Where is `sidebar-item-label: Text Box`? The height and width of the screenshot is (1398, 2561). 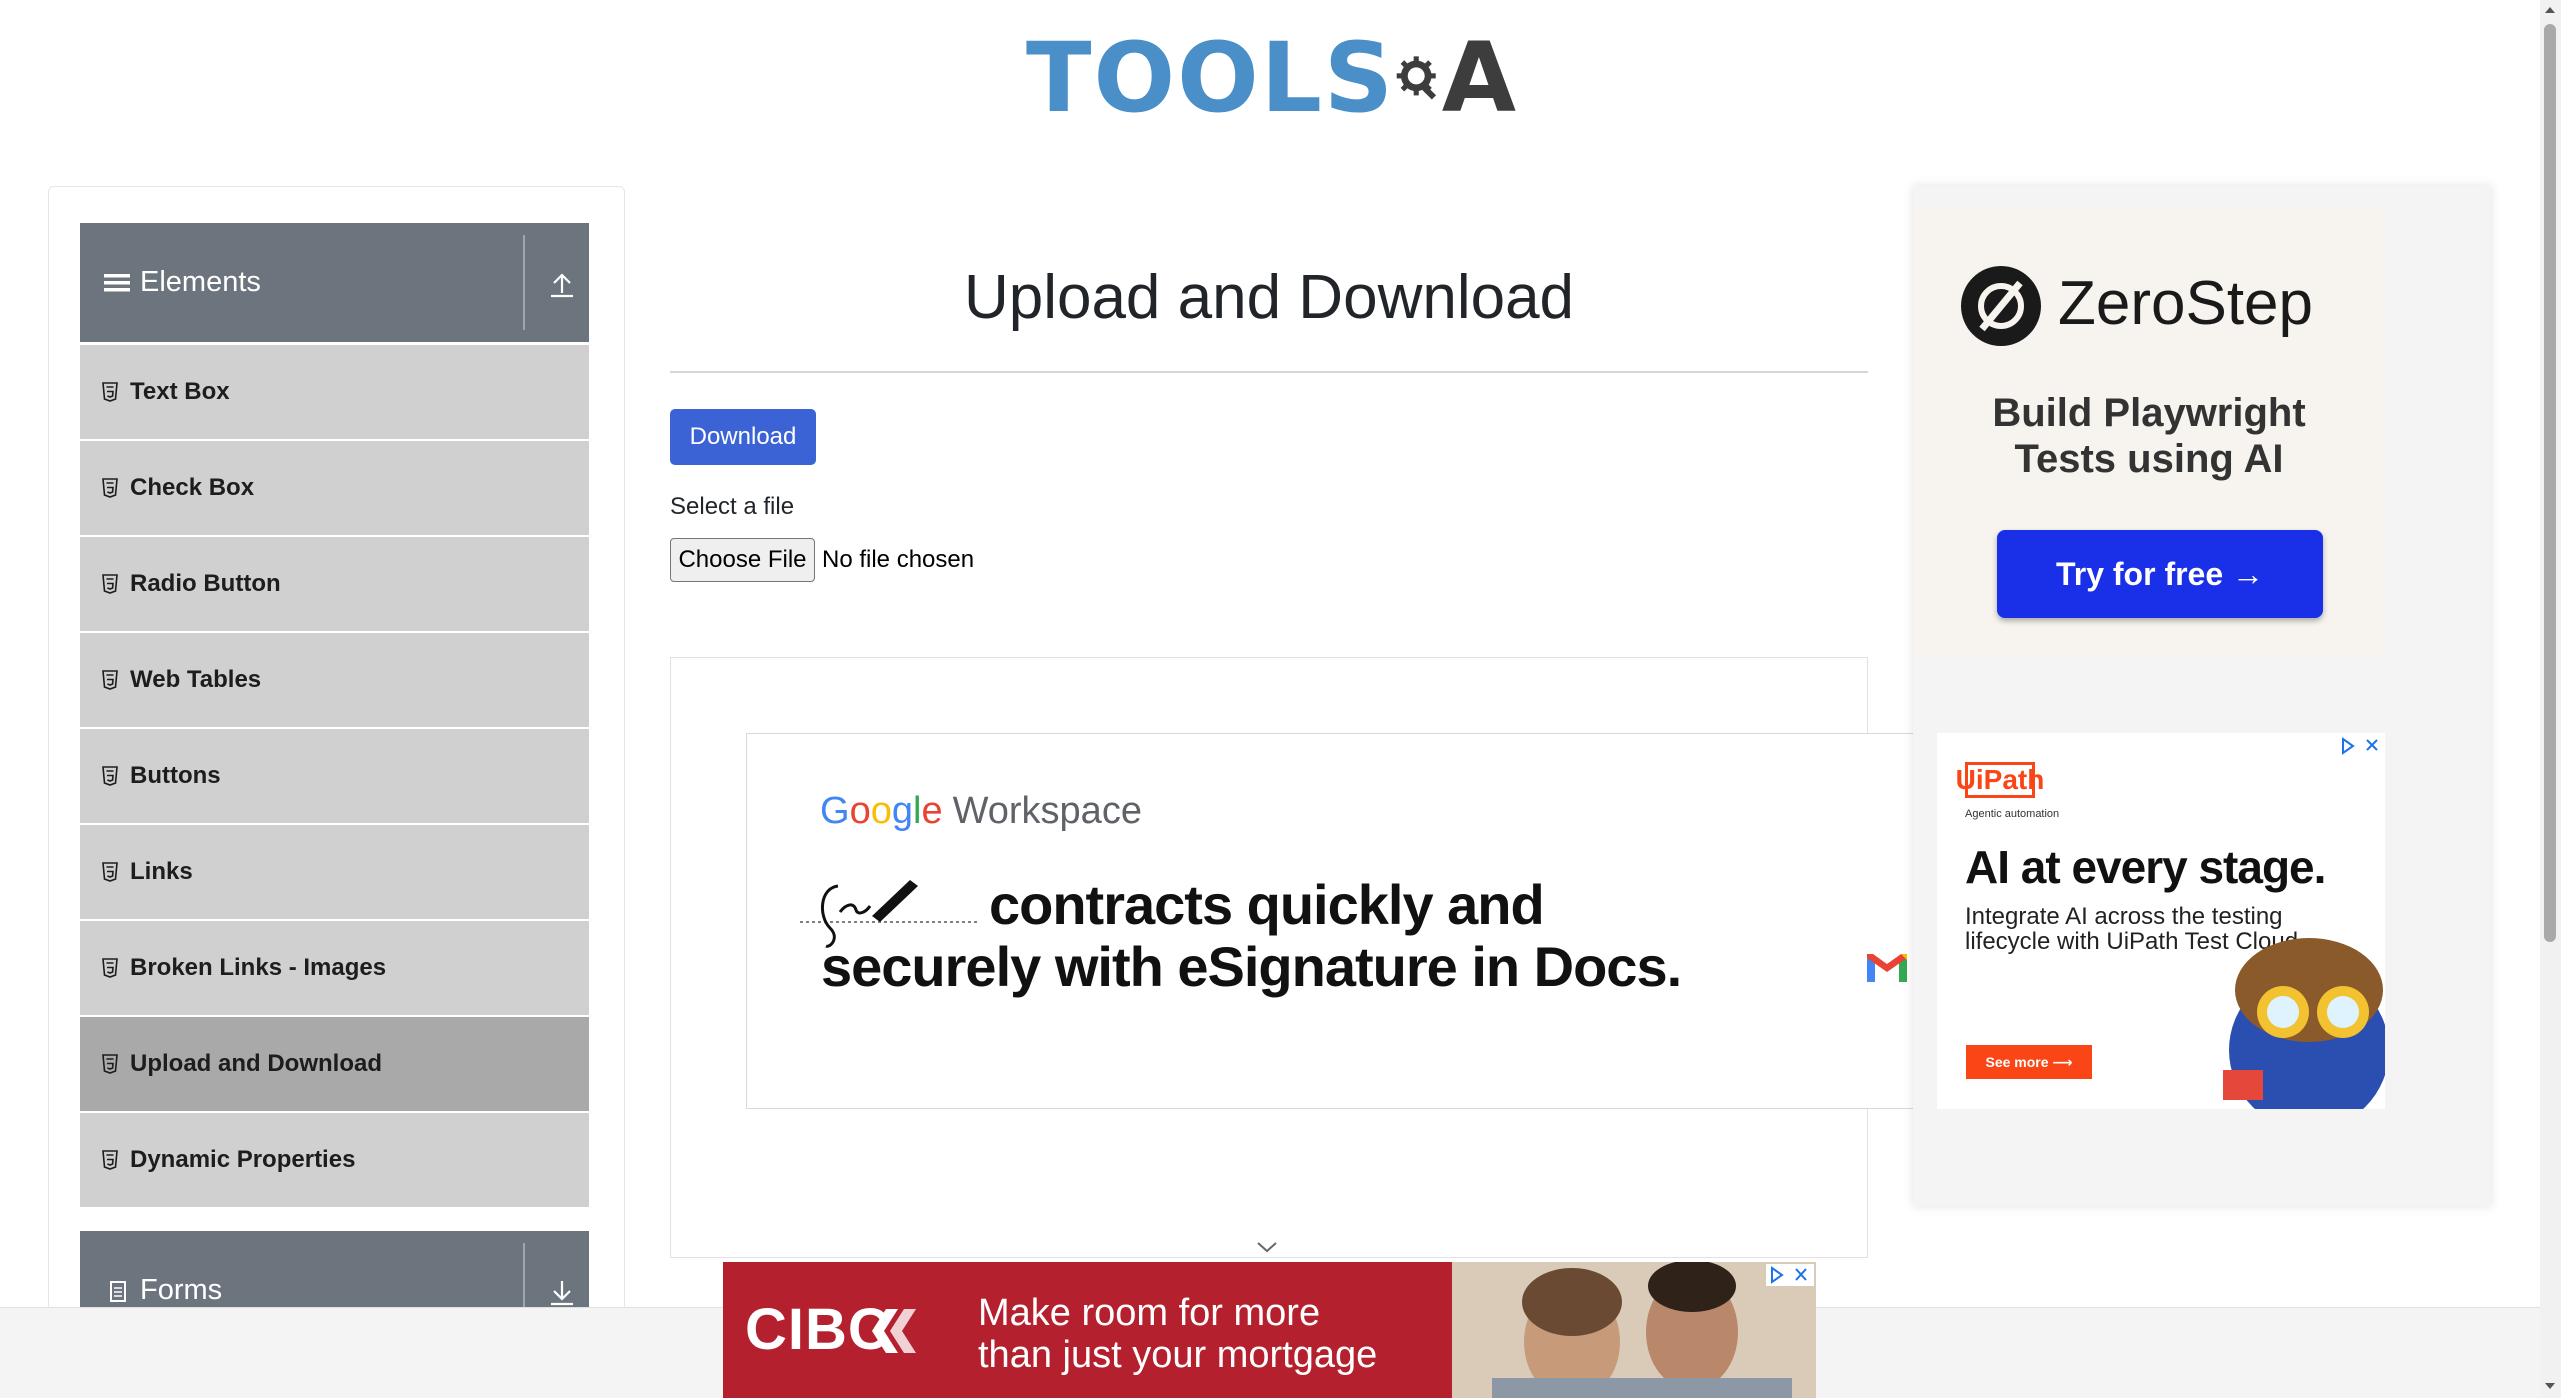
sidebar-item-label: Text Box is located at coordinates (180, 391).